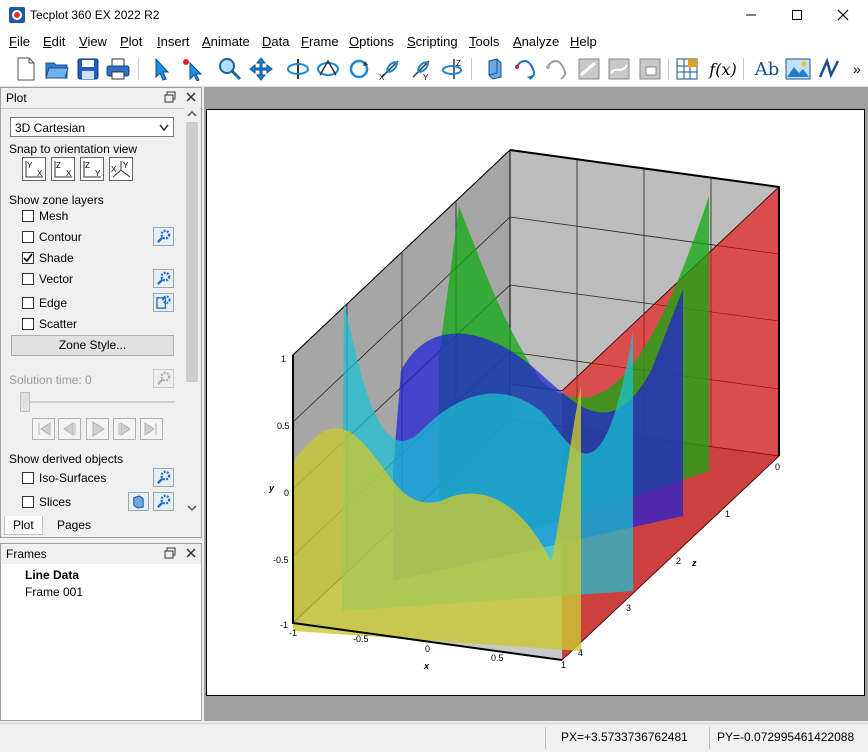 The width and height of the screenshot is (868, 752). I want to click on edge-settings-button, so click(163, 302).